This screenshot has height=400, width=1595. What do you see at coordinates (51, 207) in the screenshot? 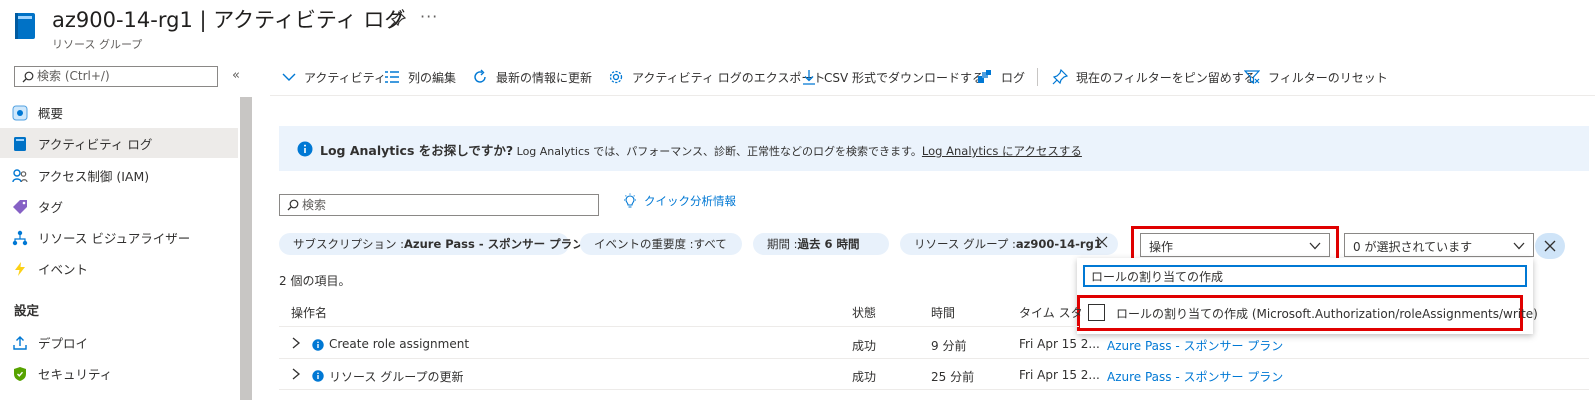
I see `nav-item-label: タグ` at bounding box center [51, 207].